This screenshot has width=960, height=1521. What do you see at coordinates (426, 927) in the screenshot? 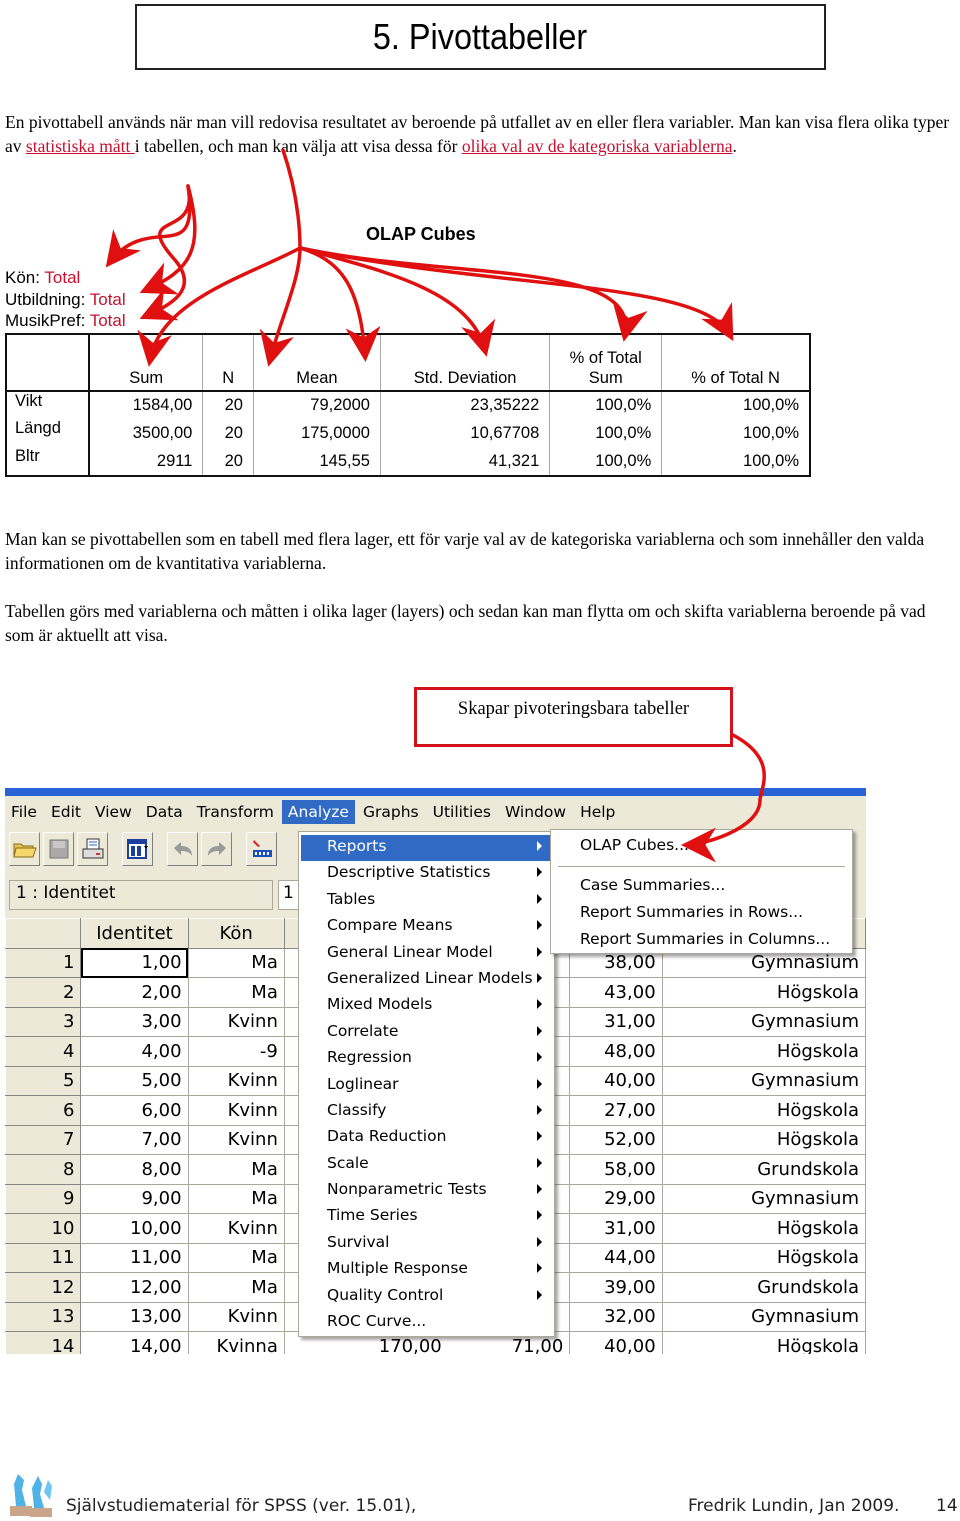
I see `menu-item-compare-means: Compare Means` at bounding box center [426, 927].